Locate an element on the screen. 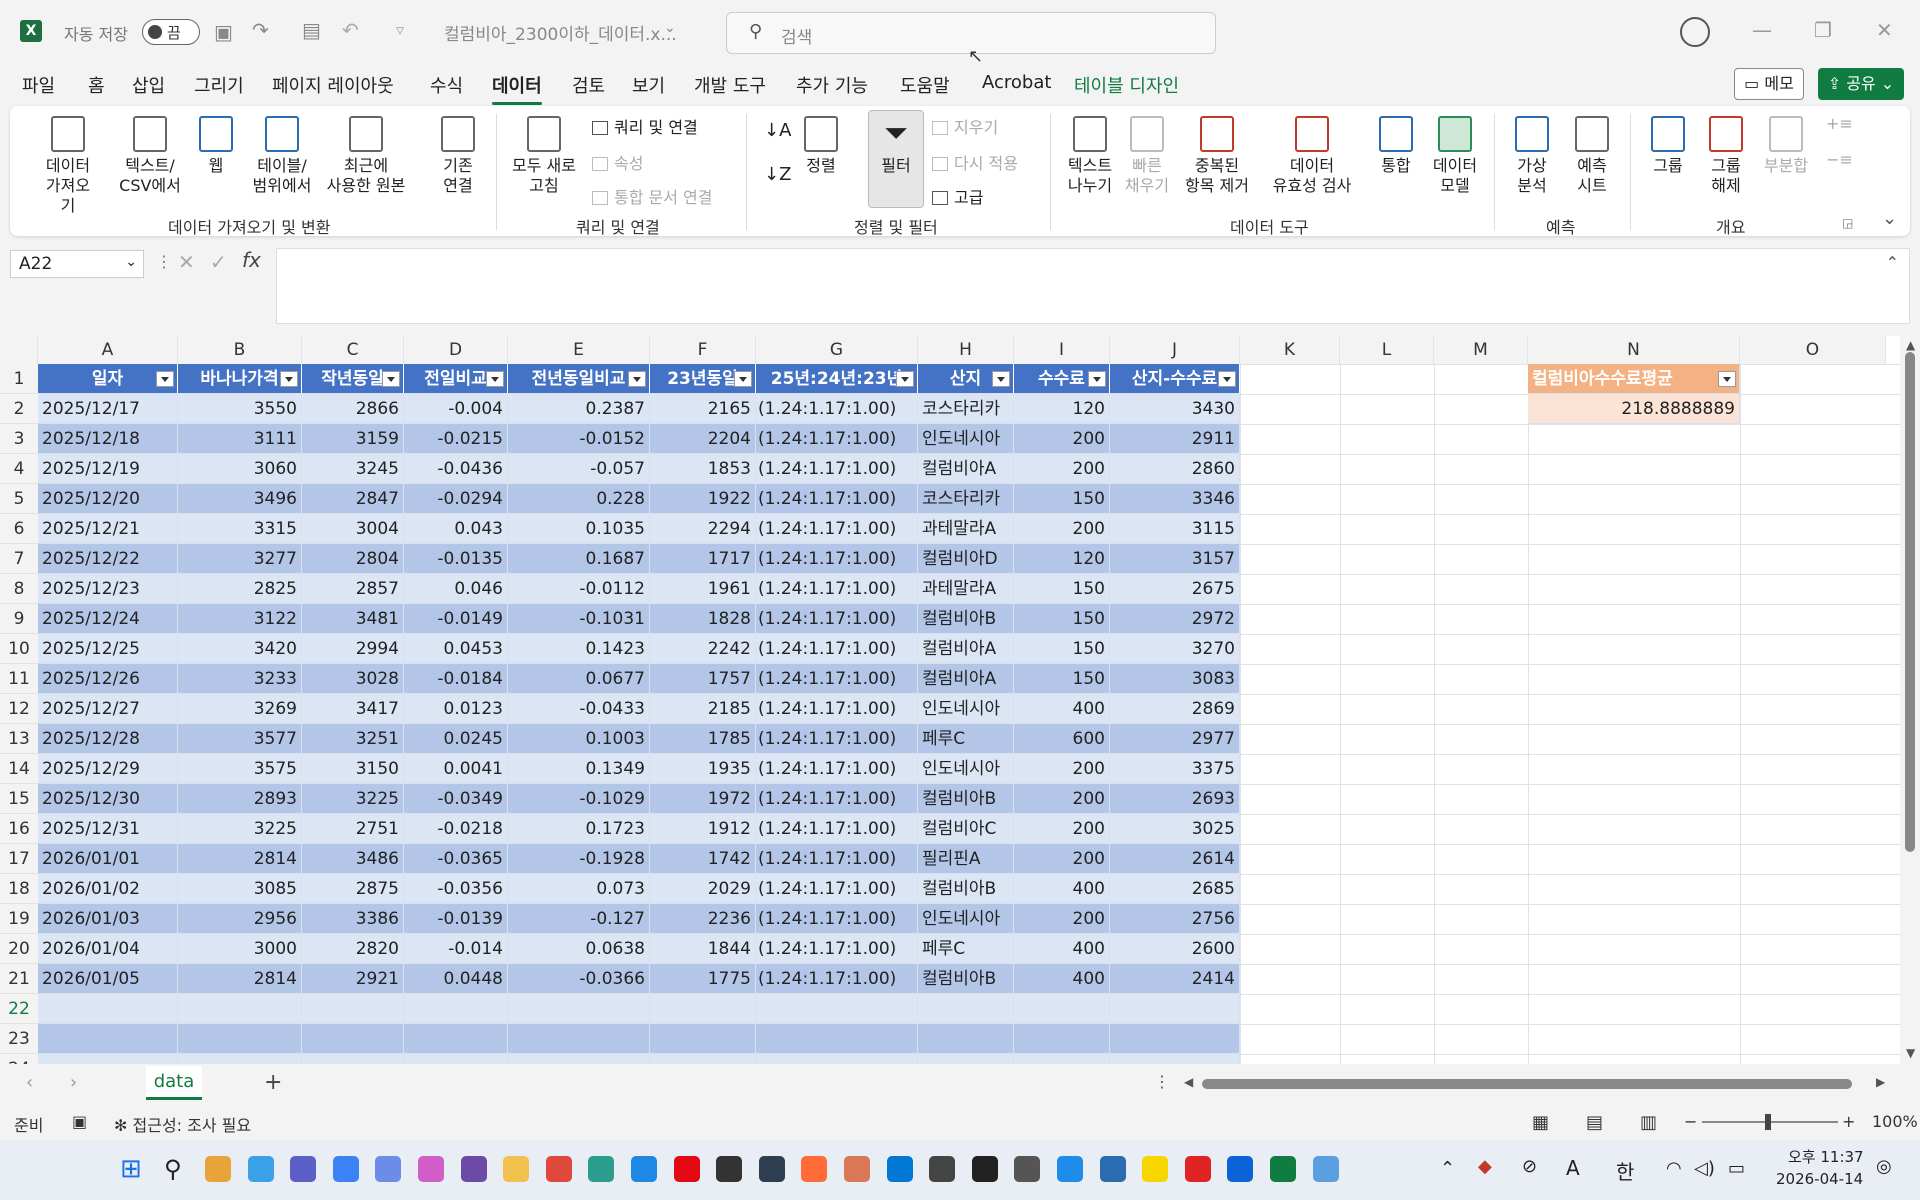  table-cell: 컬럼비아A is located at coordinates (966, 649).